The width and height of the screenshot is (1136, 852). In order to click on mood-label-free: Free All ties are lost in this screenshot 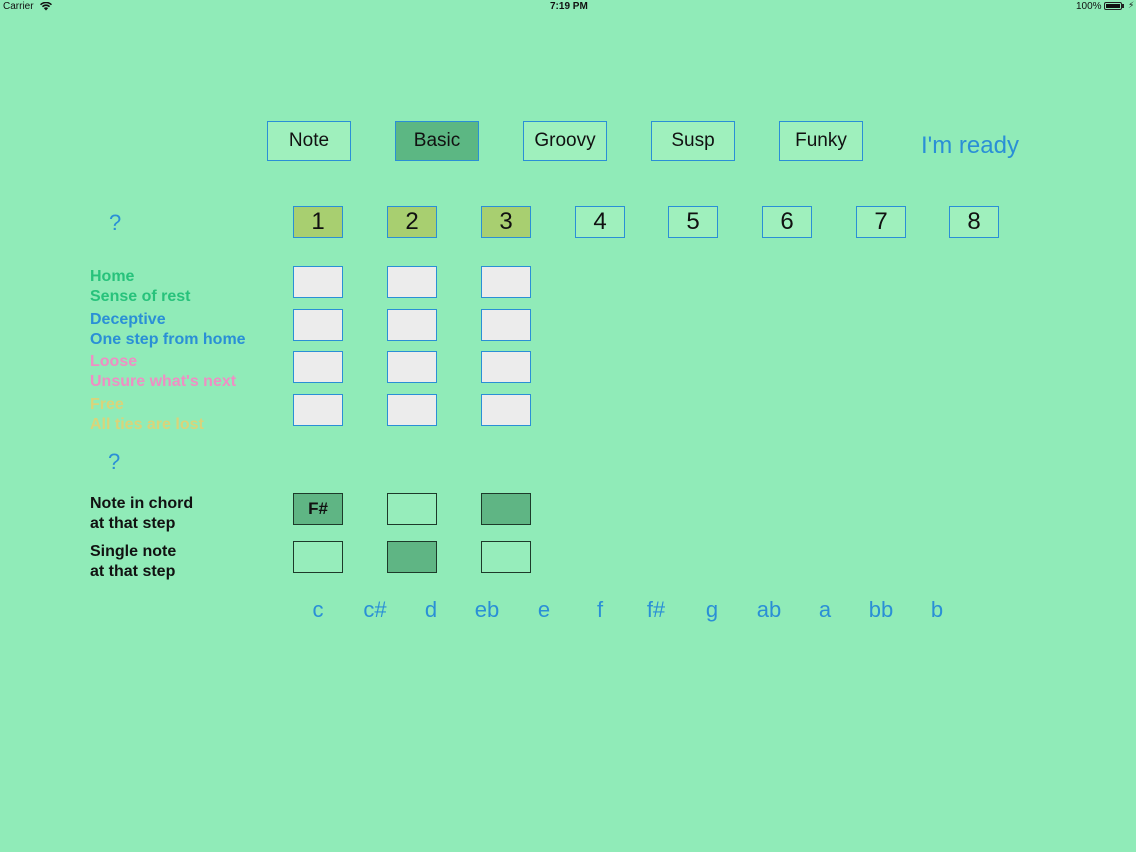, I will do `click(147, 414)`.